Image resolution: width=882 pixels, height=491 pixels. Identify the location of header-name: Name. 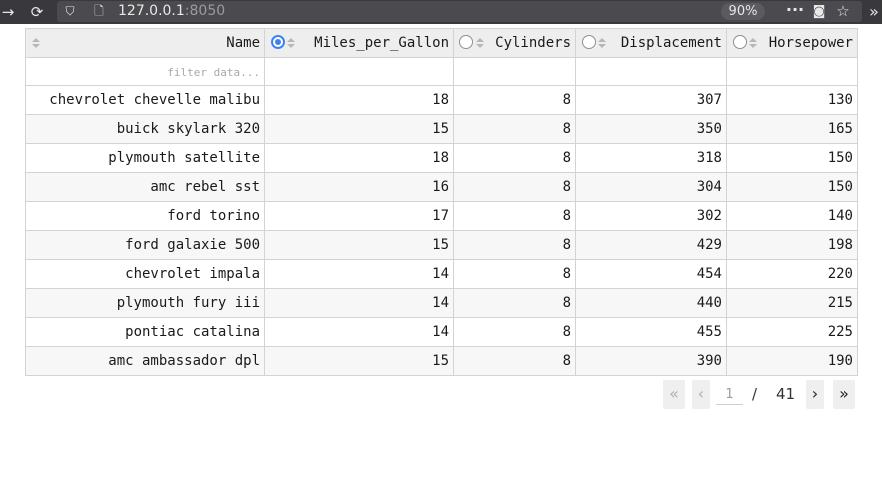
(145, 43).